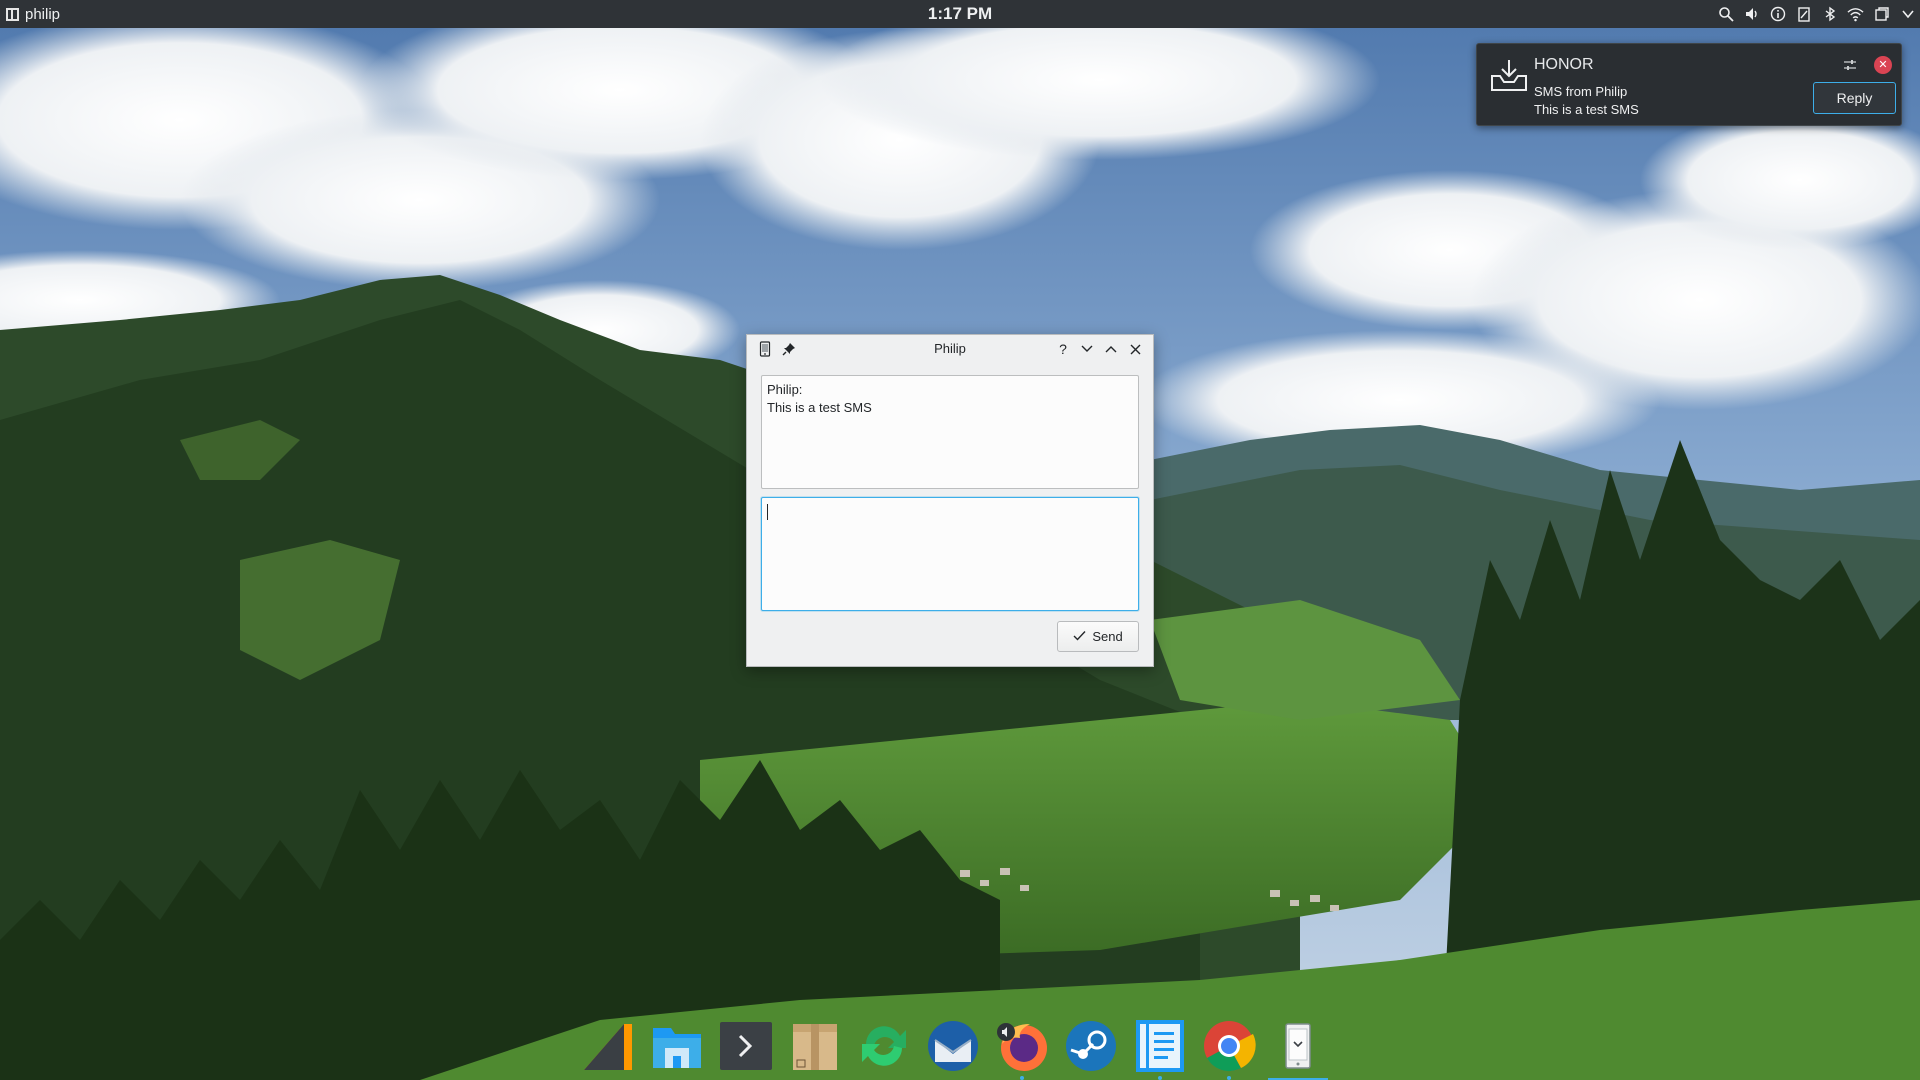 This screenshot has height=1080, width=1920. I want to click on window-icon, so click(1881, 14).